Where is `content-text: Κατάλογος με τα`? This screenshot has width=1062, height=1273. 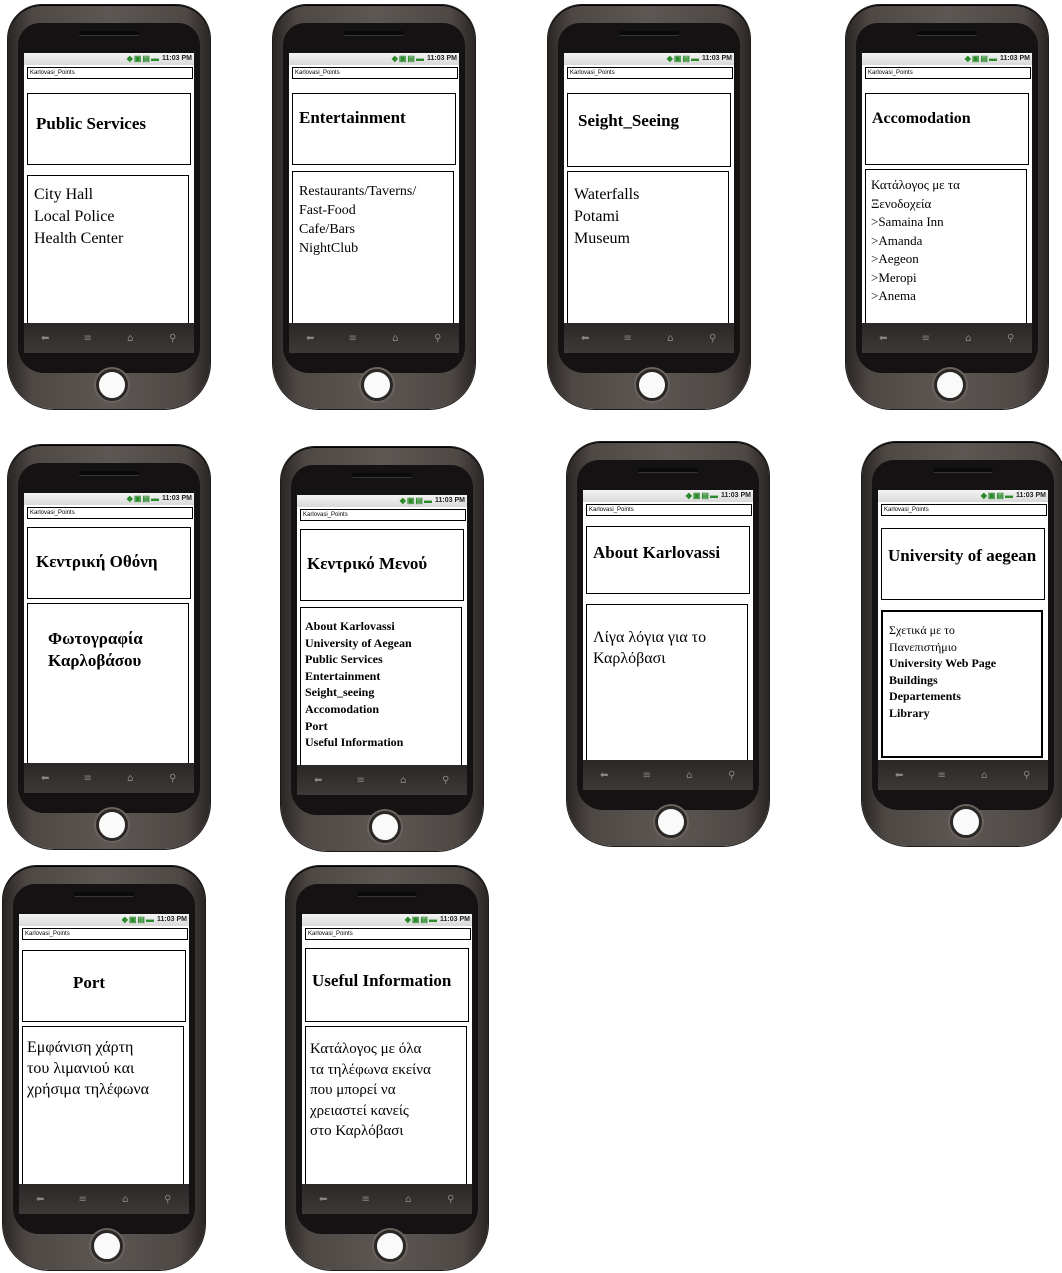
content-text: Κατάλογος με τα is located at coordinates (915, 184).